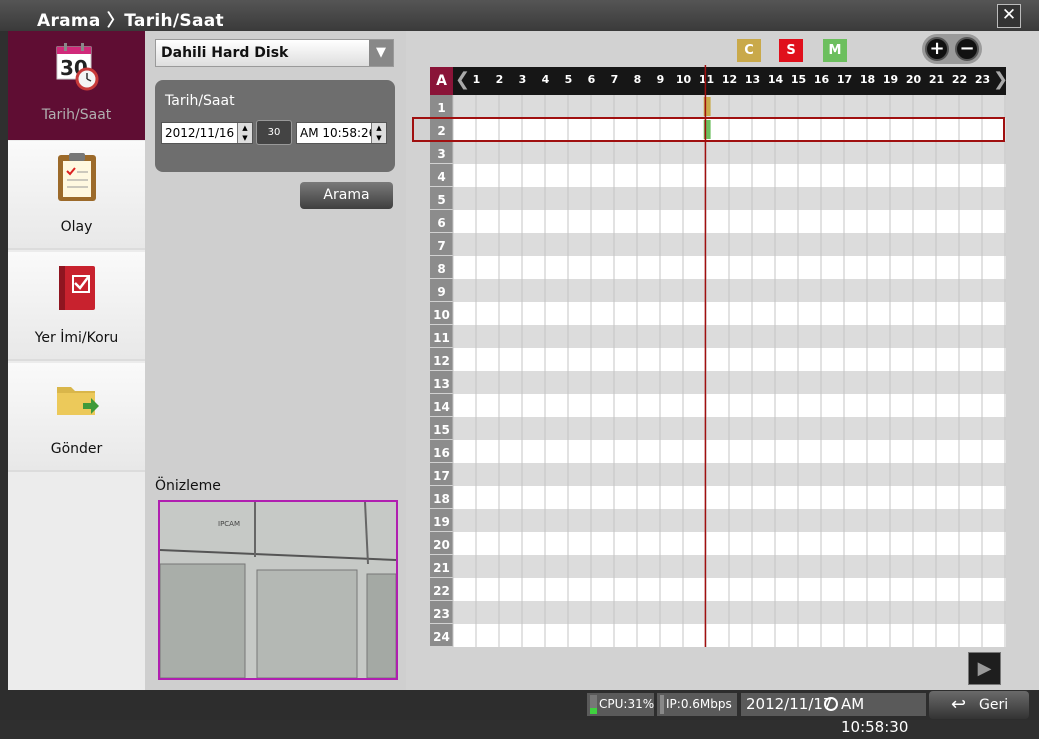  I want to click on channel-number: 12, so click(441, 359).